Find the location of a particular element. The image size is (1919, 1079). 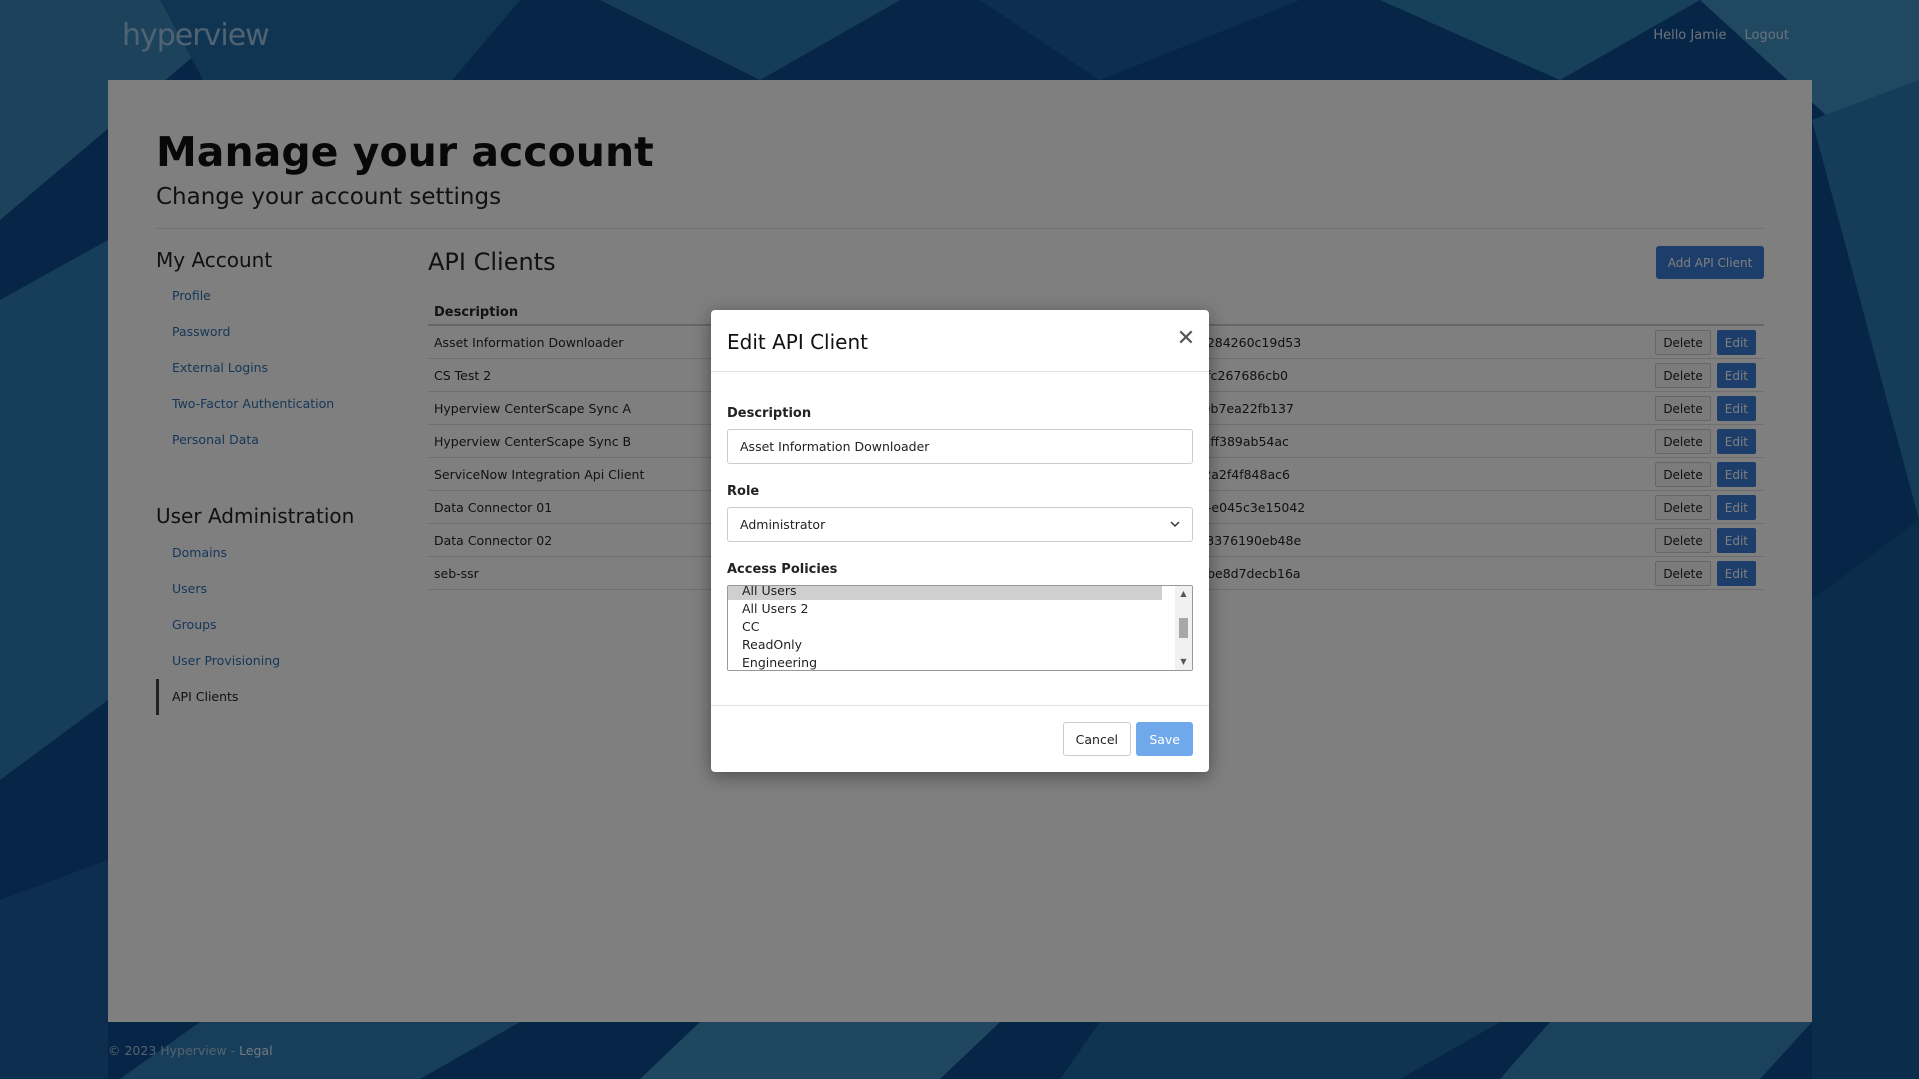

policy-option: Engineering is located at coordinates (945, 662).